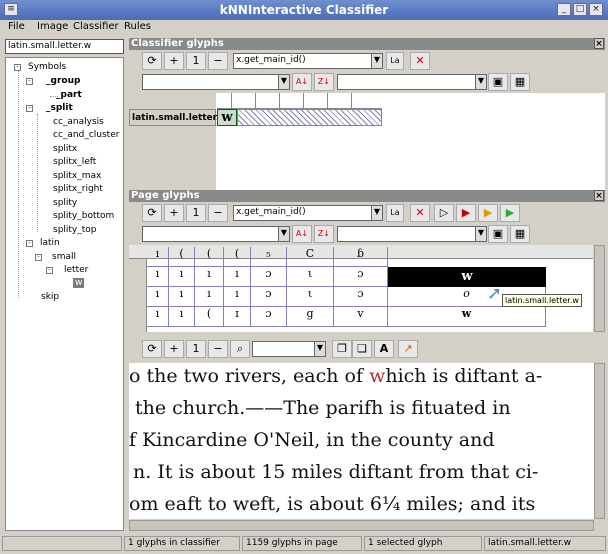  Describe the element at coordinates (395, 213) in the screenshot. I see `page-label-button: La` at that location.